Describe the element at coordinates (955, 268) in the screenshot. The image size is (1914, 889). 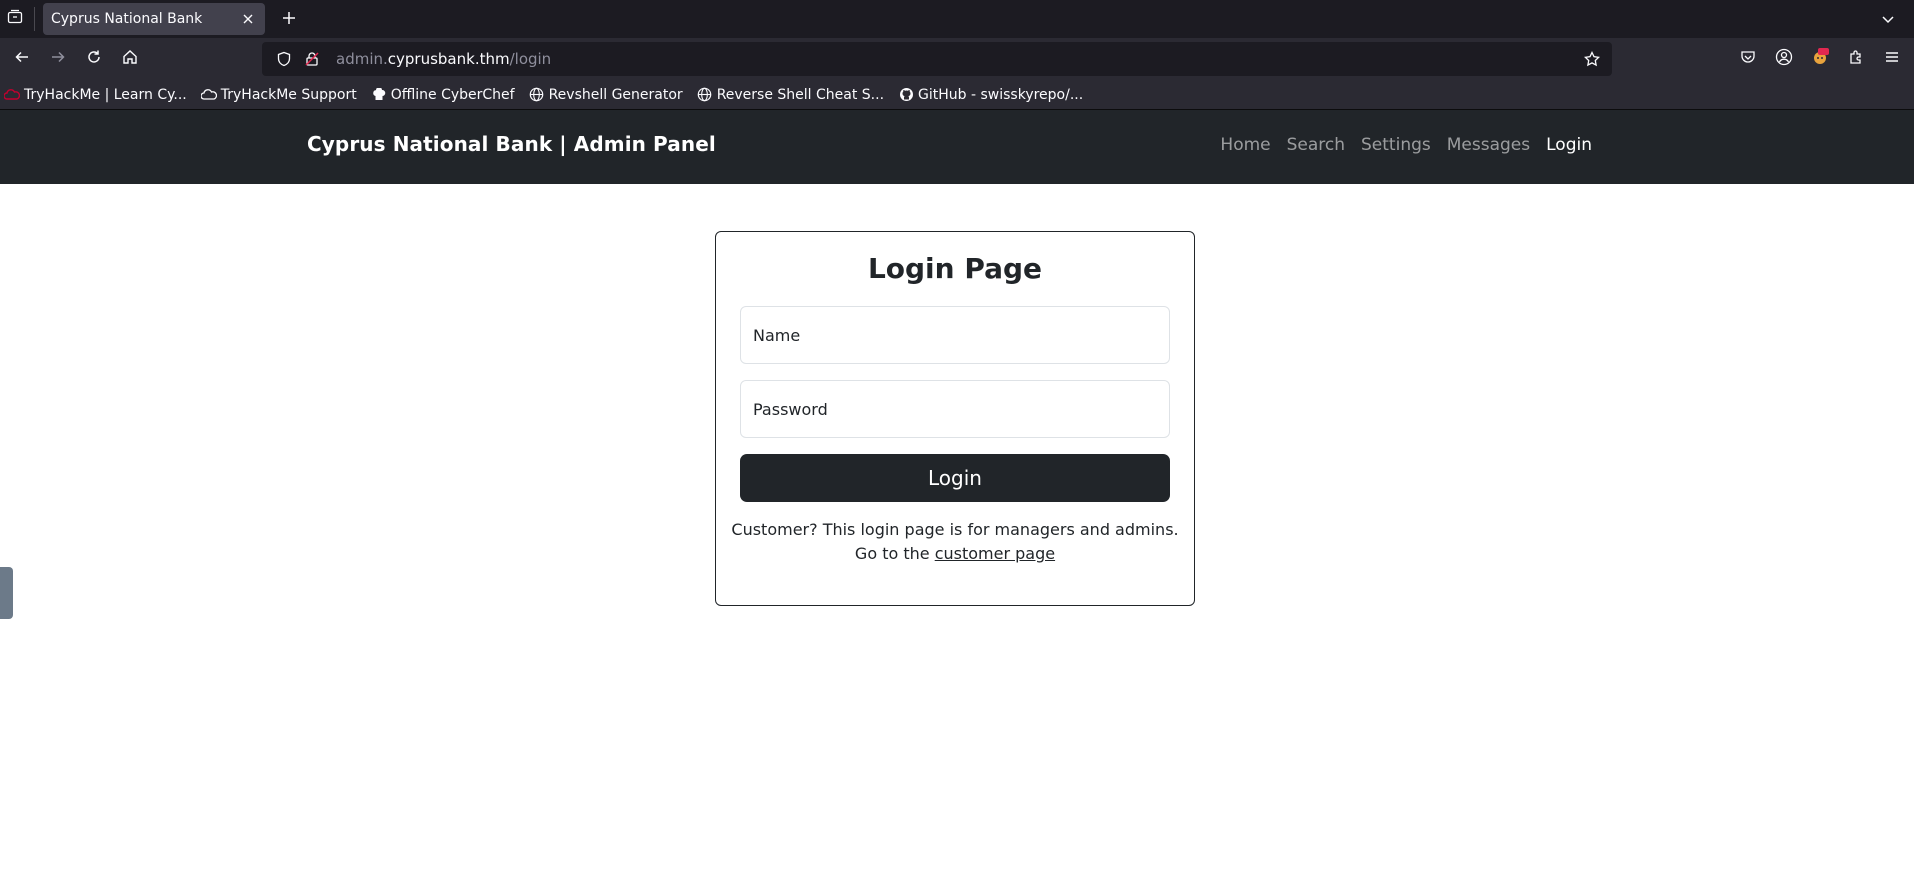
I see `page-title: Login Page` at that location.